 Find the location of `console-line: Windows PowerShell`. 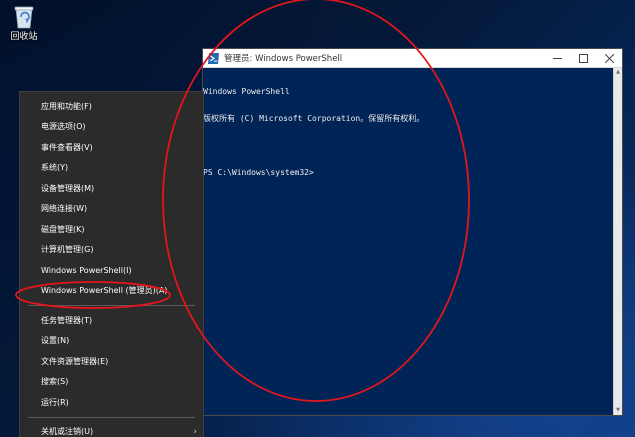

console-line: Windows PowerShell is located at coordinates (246, 91).